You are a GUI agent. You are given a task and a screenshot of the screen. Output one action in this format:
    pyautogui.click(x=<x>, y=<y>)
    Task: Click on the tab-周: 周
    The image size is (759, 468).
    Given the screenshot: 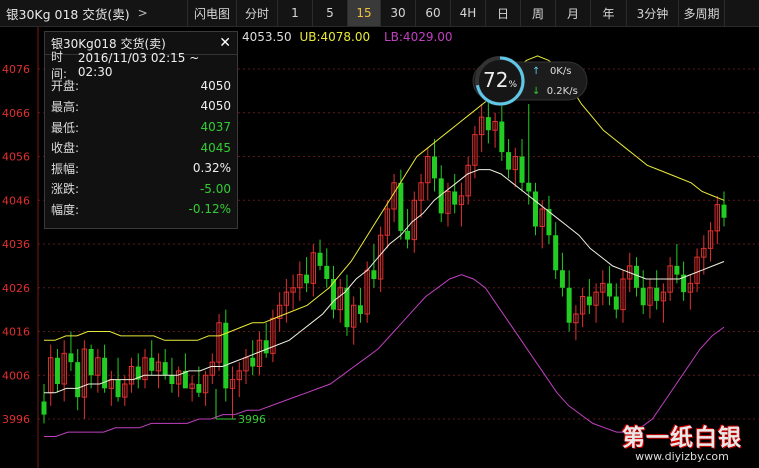 What is the action you would take?
    pyautogui.click(x=538, y=13)
    